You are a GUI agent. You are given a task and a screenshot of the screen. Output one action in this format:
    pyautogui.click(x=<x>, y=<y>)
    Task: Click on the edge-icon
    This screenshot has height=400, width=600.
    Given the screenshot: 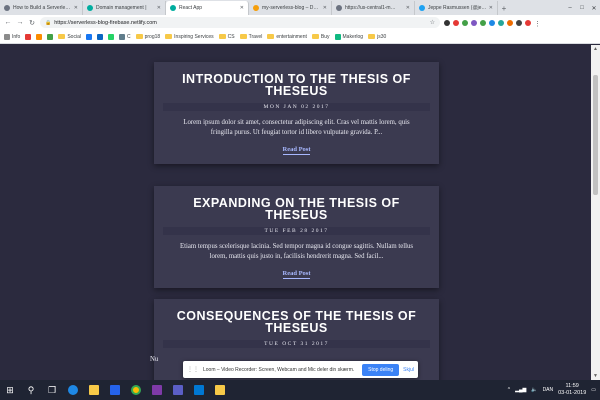 What is the action you would take?
    pyautogui.click(x=73, y=390)
    